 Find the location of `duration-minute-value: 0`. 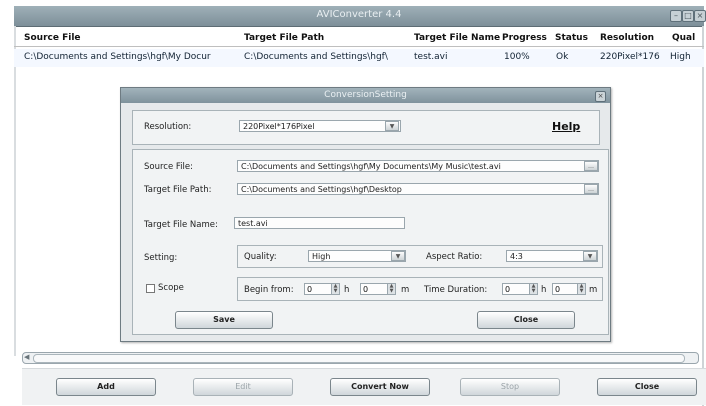

duration-minute-value: 0 is located at coordinates (558, 289).